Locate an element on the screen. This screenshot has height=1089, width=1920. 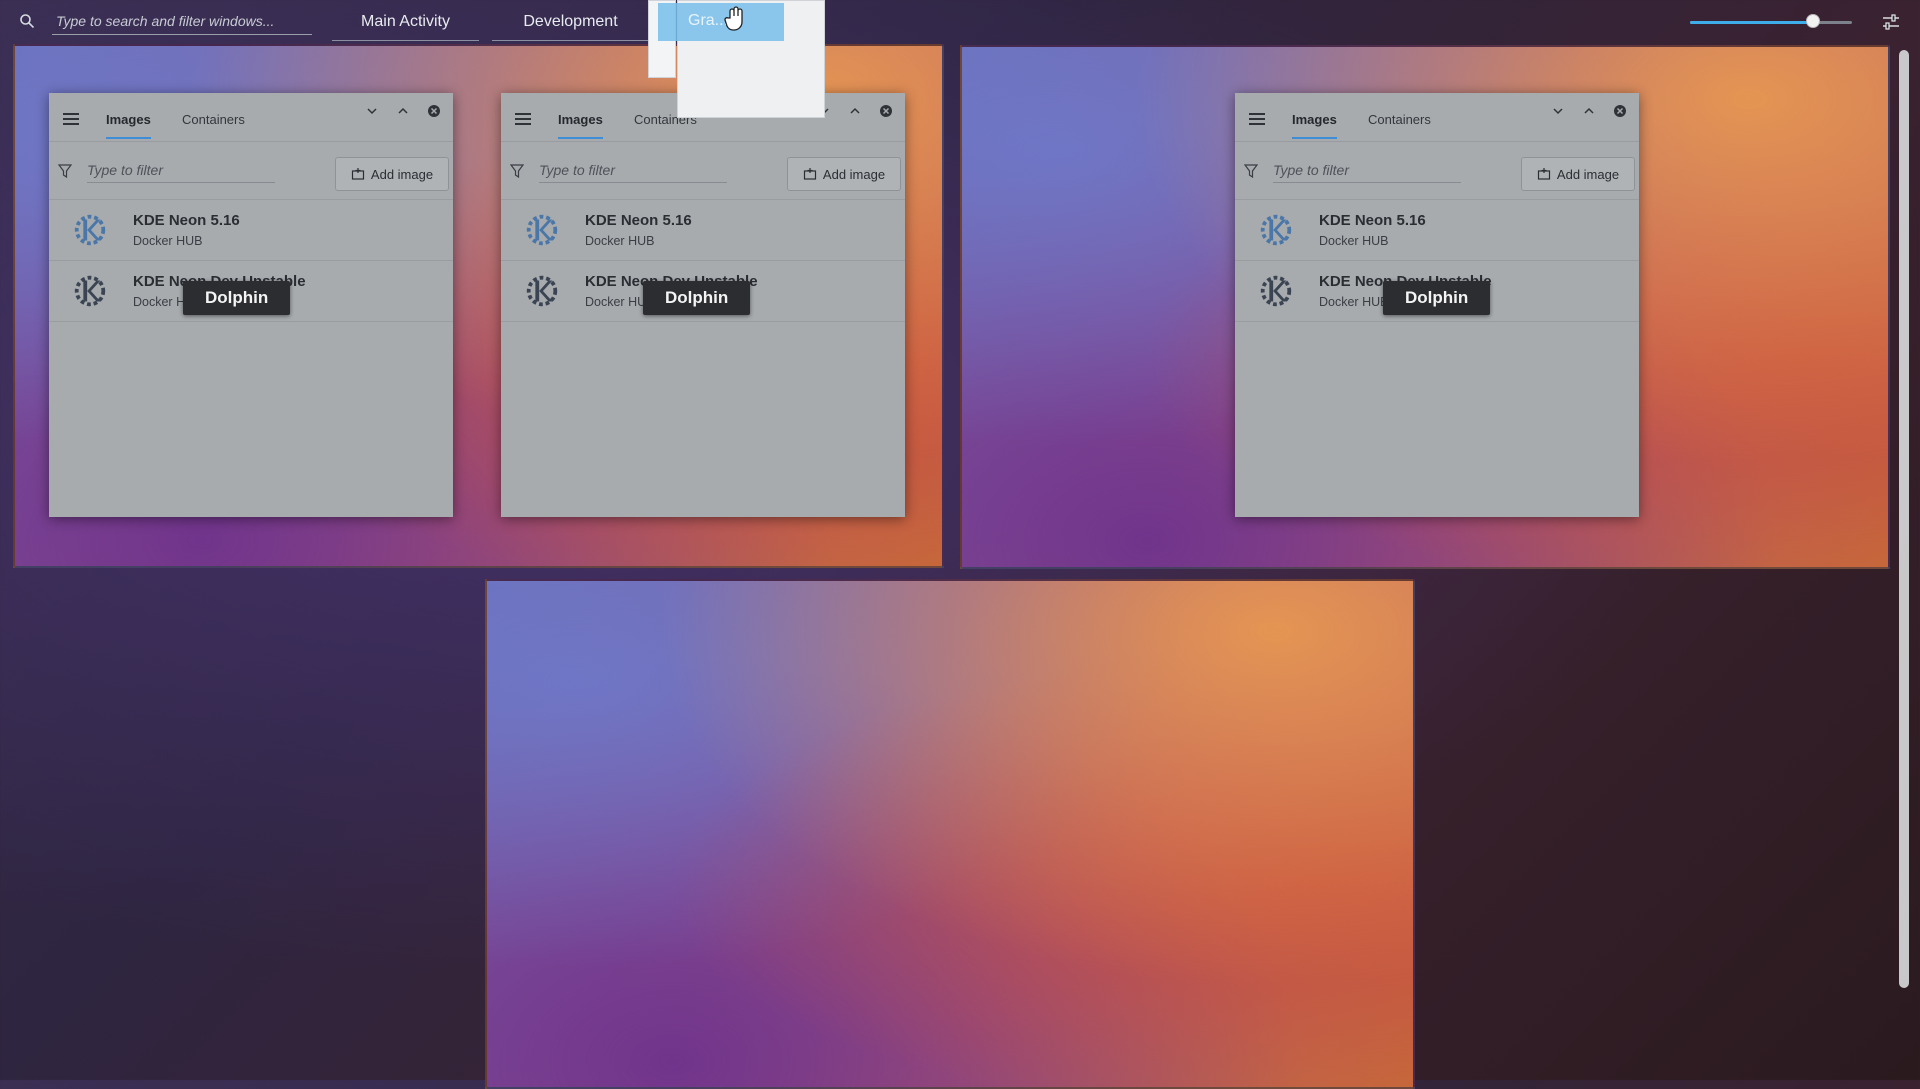
settings-sliders-icon is located at coordinates (1891, 22).